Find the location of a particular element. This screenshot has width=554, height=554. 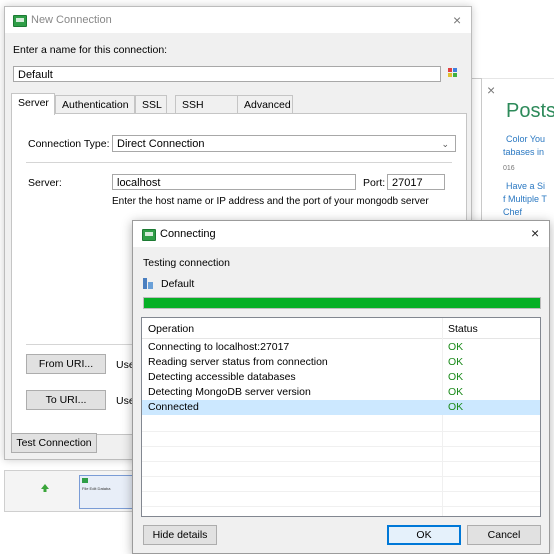

cancel-button: Cancel is located at coordinates (504, 535).